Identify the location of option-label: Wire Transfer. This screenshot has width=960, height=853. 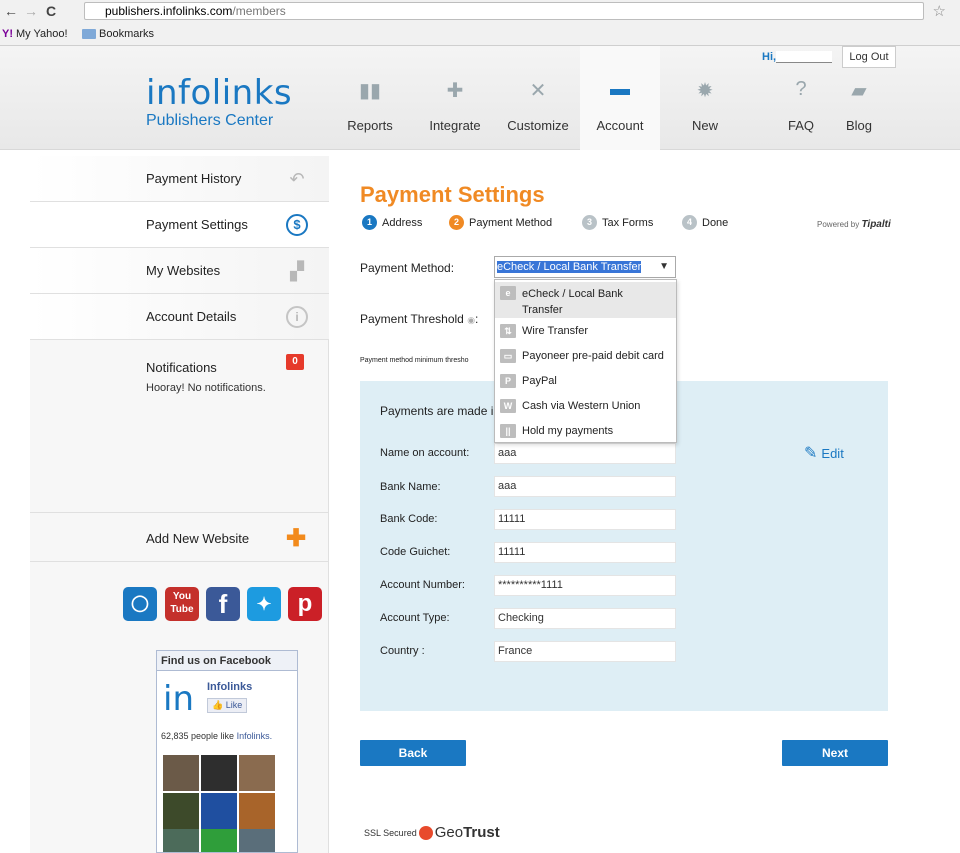
(555, 330).